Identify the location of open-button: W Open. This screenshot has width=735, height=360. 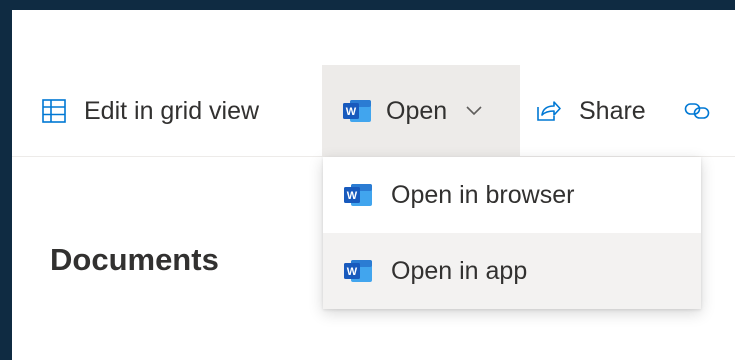
(421, 111).